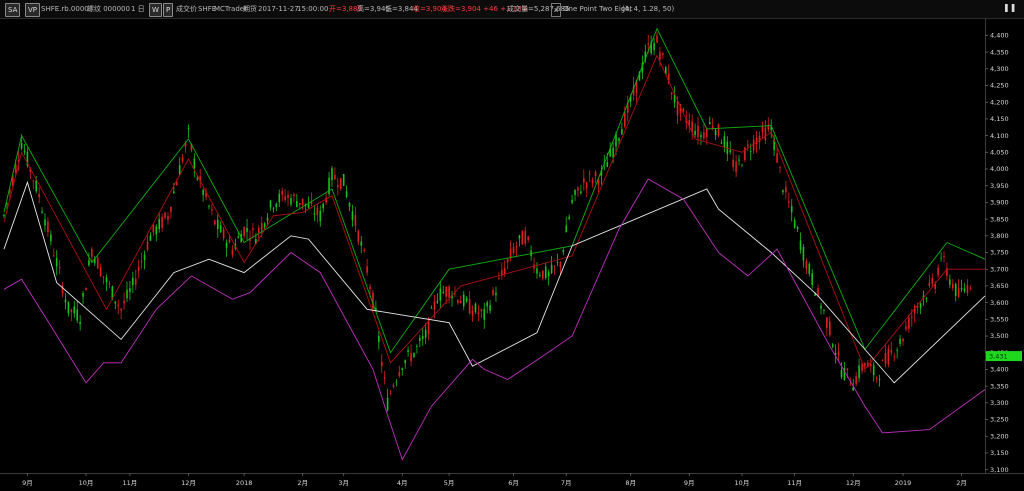 The width and height of the screenshot is (1024, 491). I want to click on date-tick-label: 2月, so click(302, 483).